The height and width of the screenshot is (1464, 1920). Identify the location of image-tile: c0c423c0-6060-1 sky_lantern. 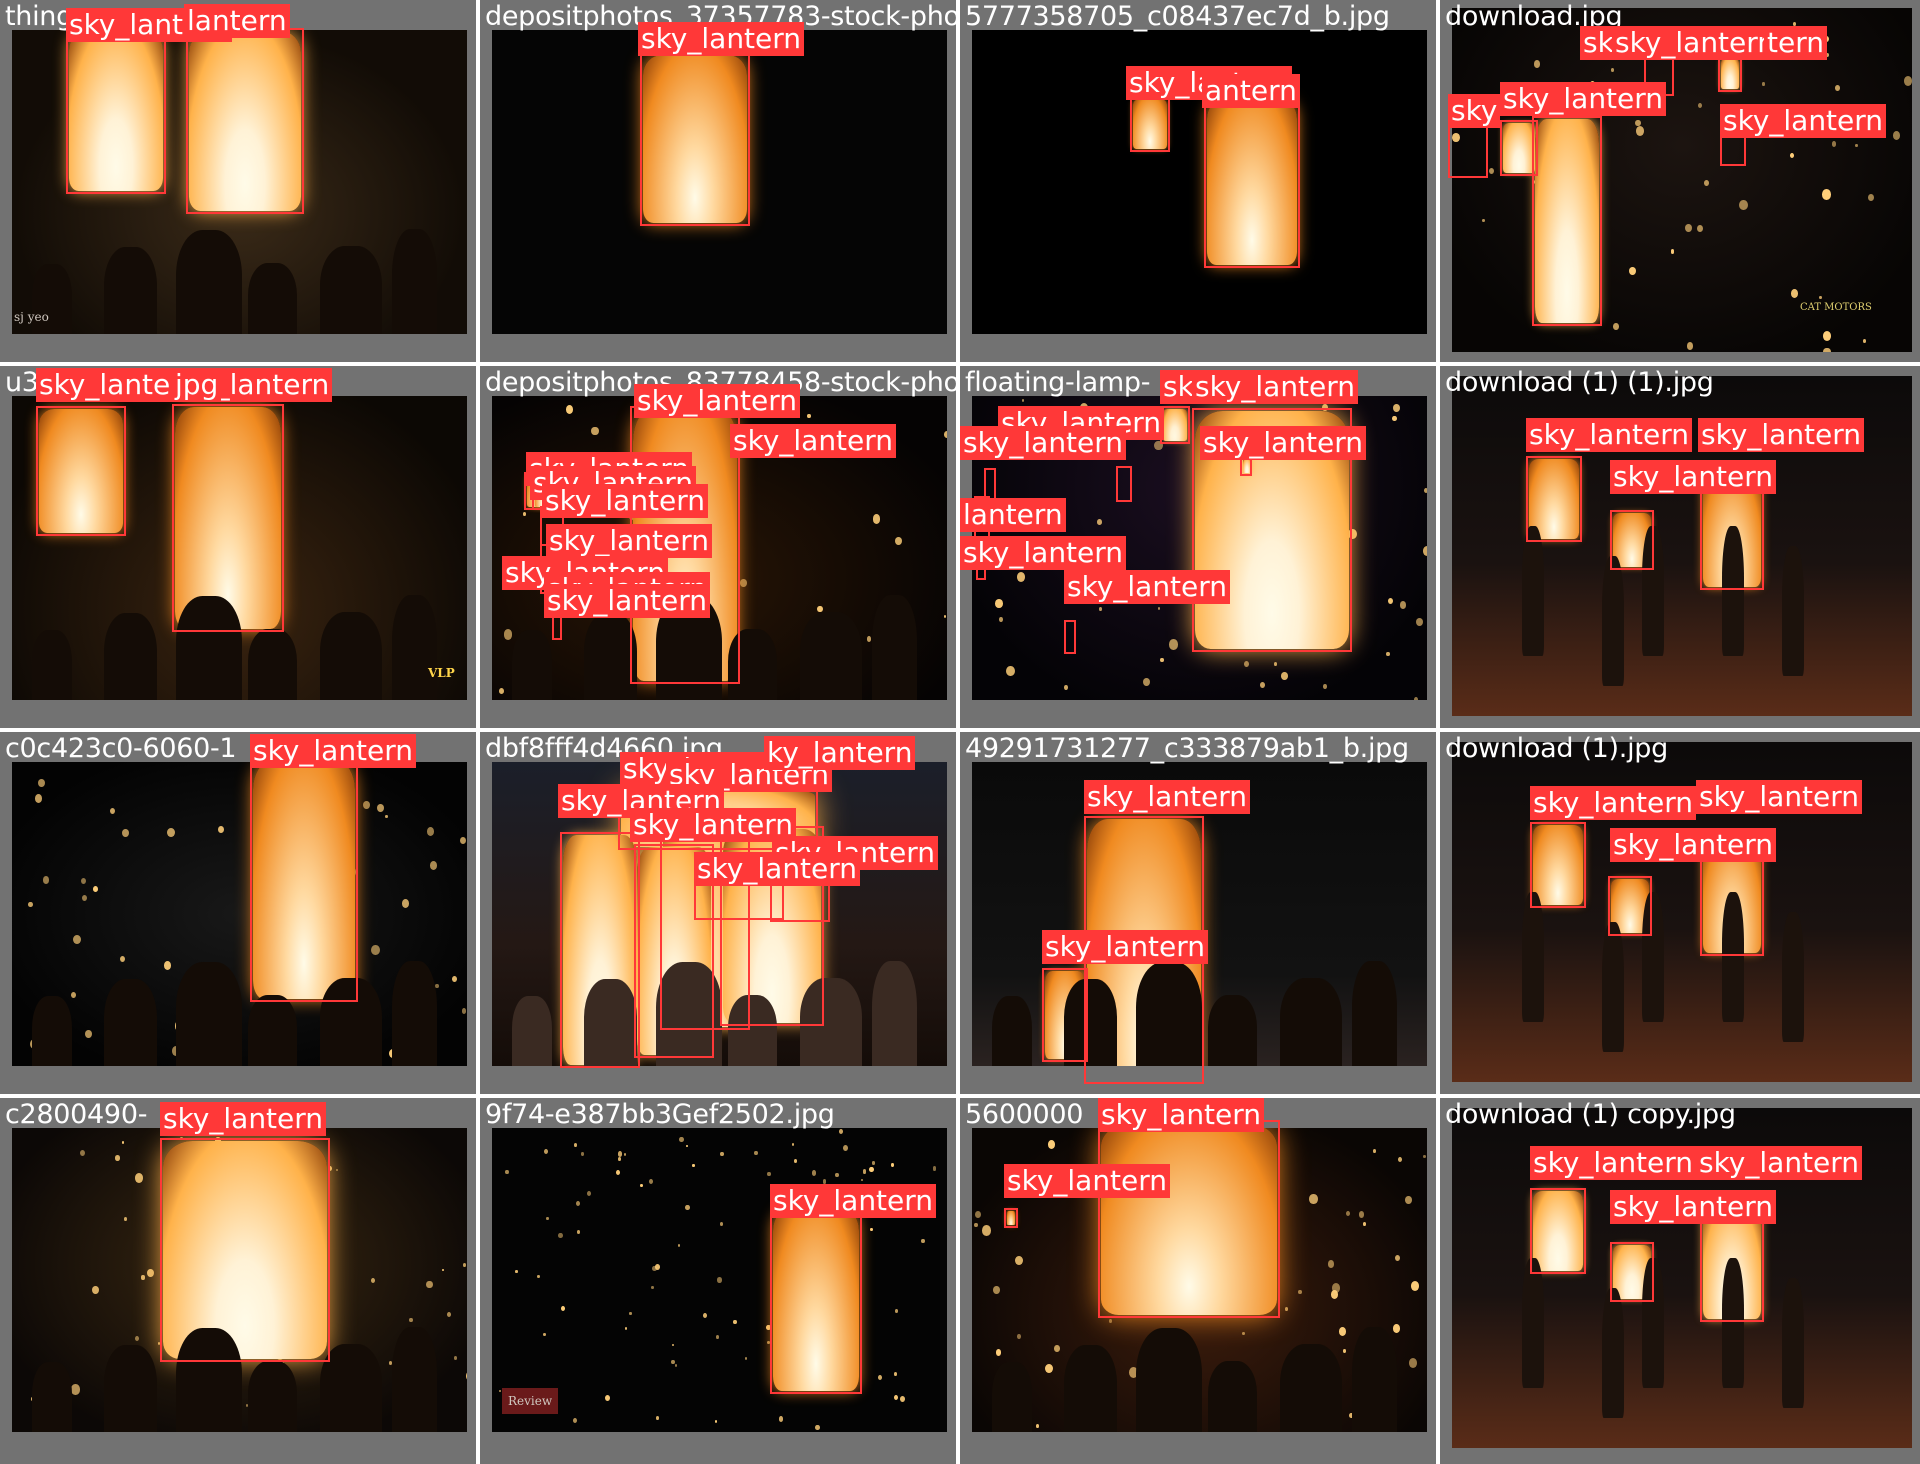
(238, 913).